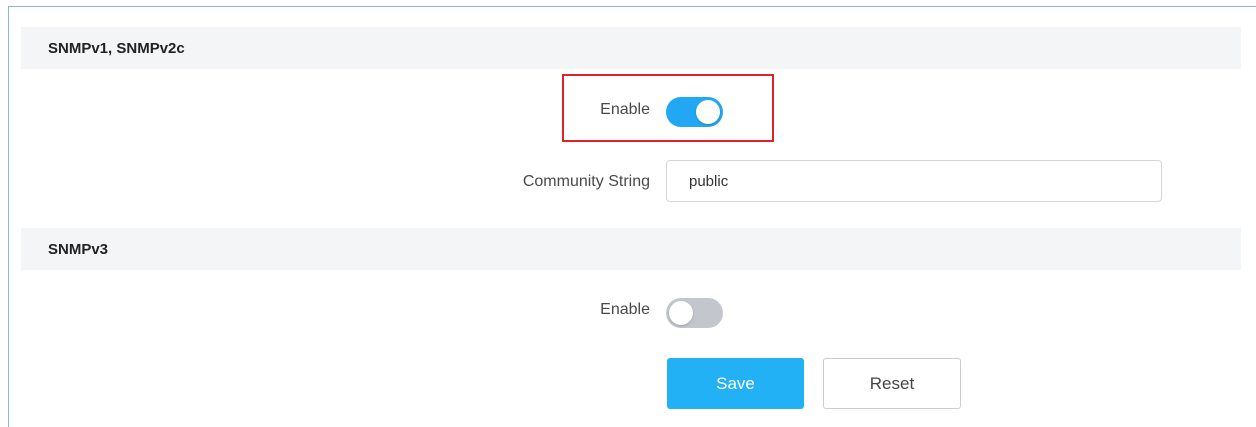 The width and height of the screenshot is (1256, 427). Describe the element at coordinates (892, 383) in the screenshot. I see `reset-button: Reset` at that location.